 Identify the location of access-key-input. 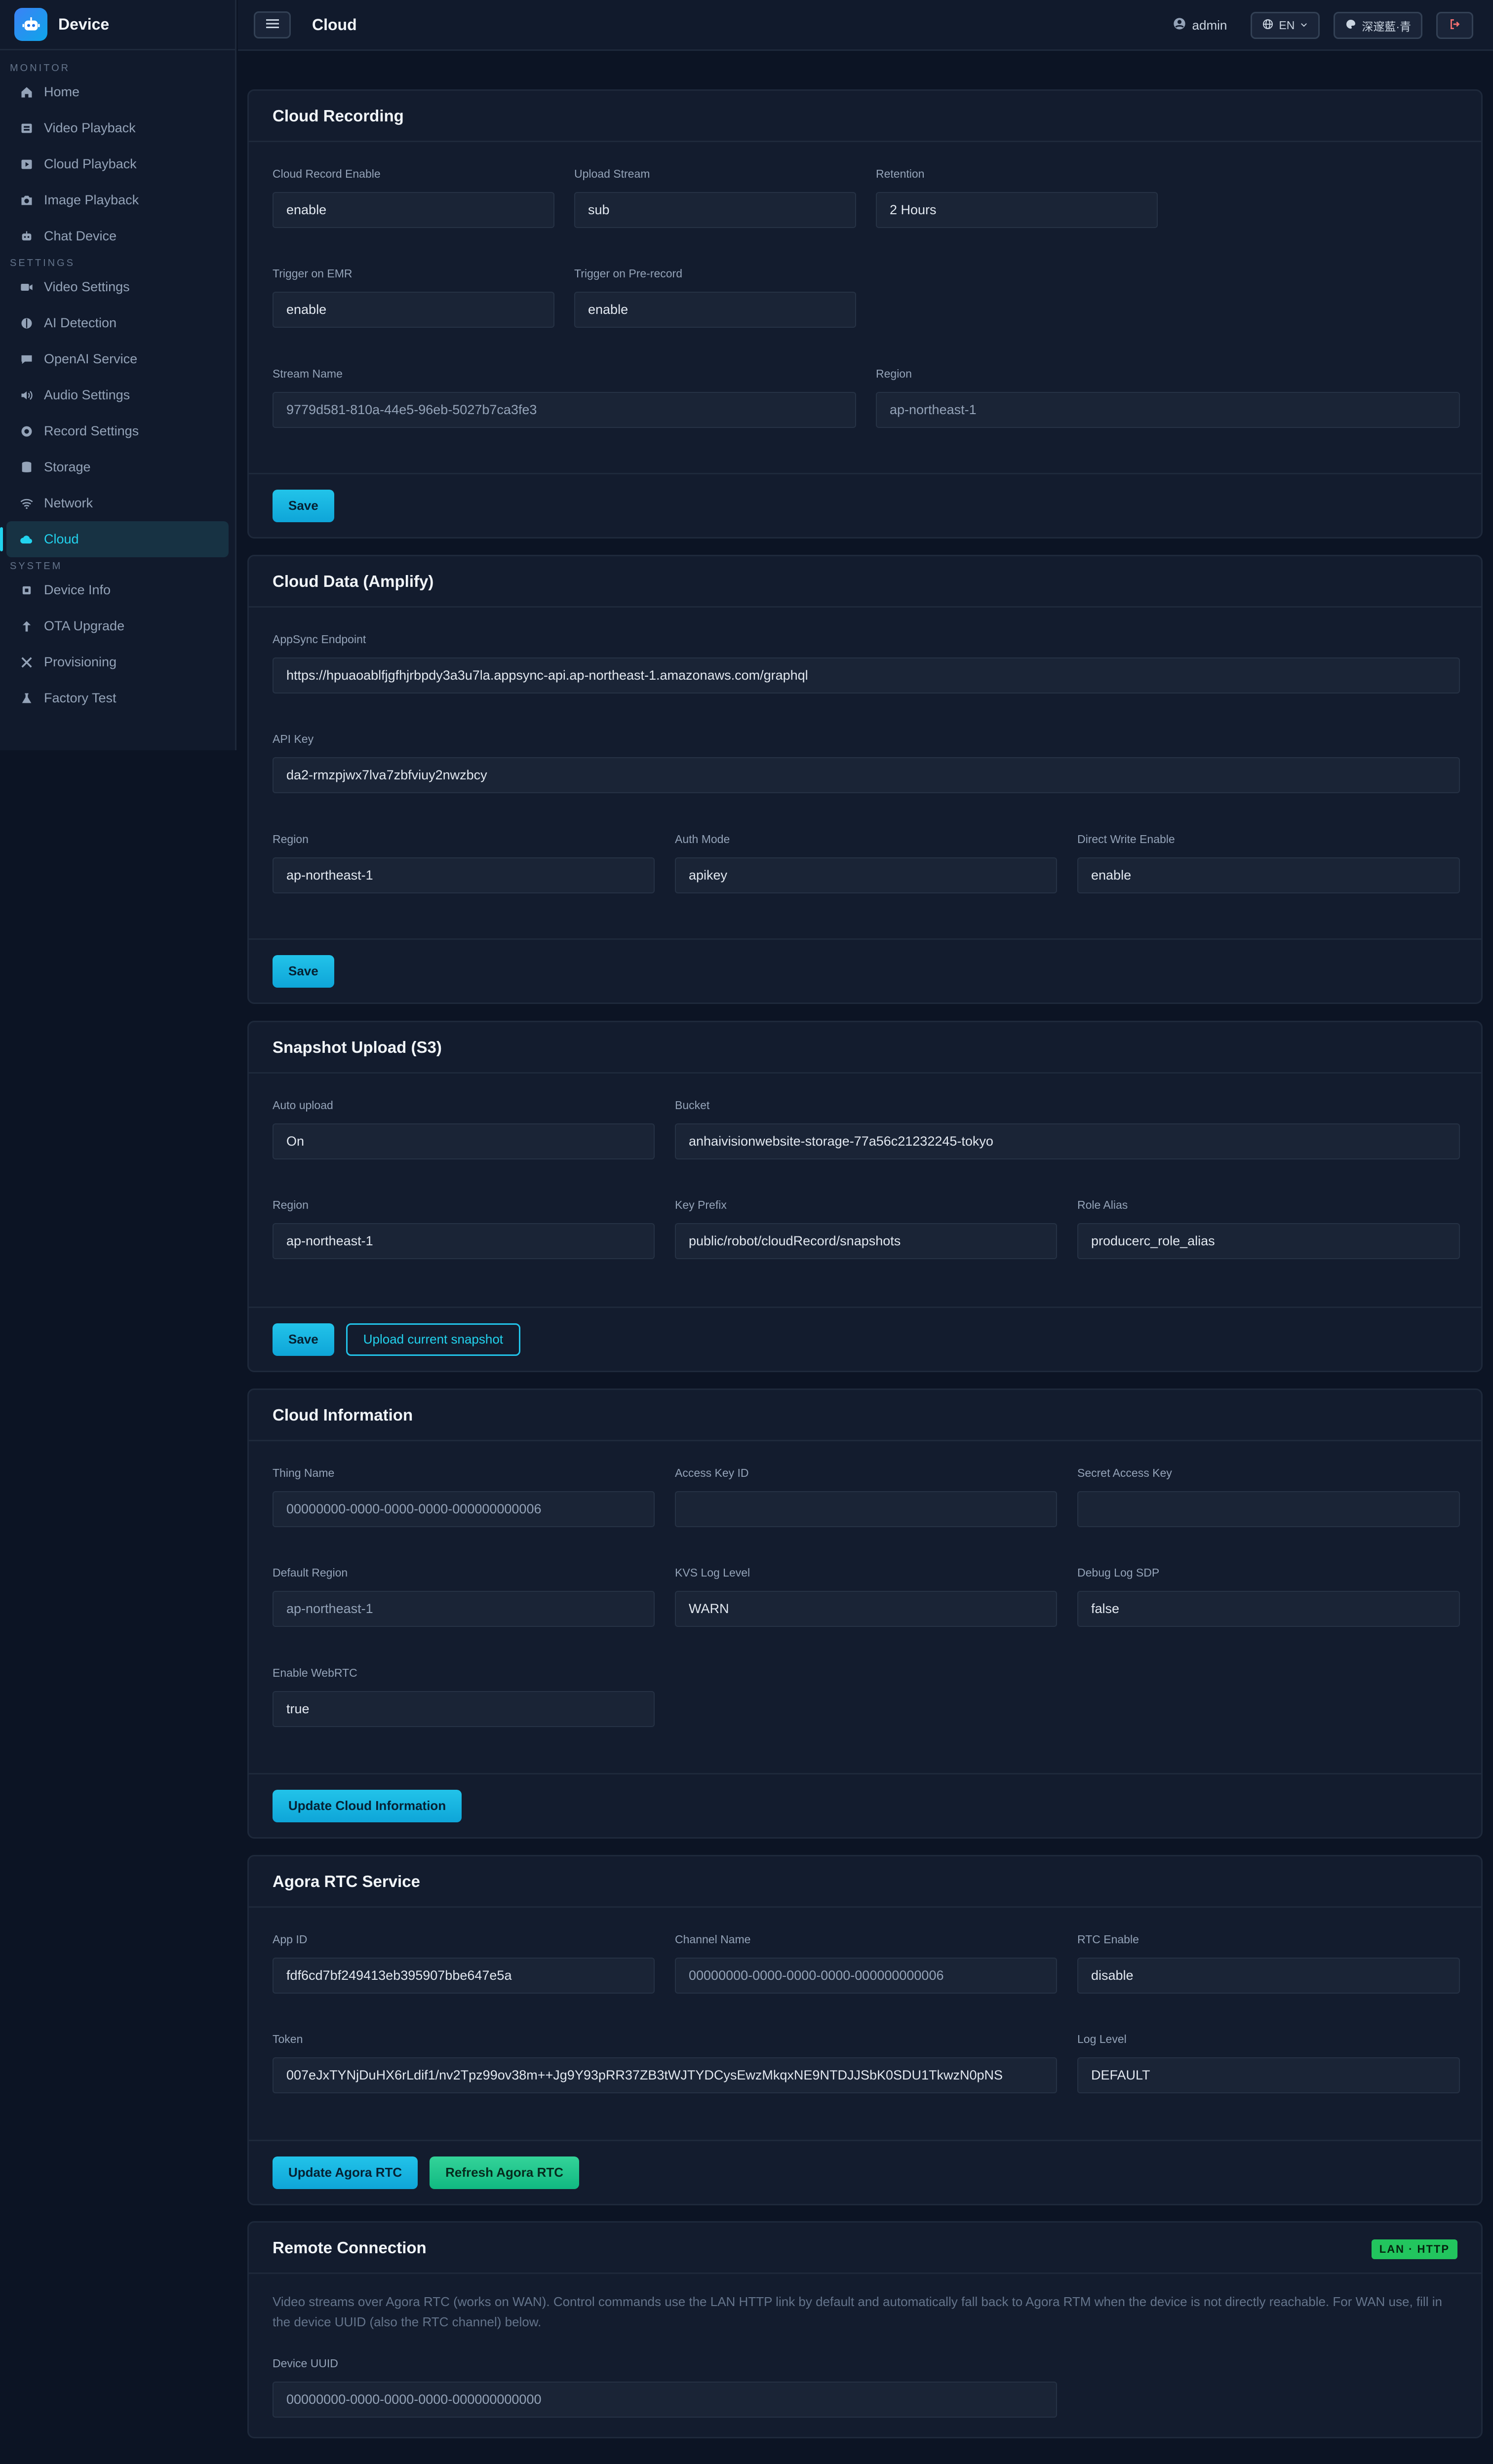
(866, 1509).